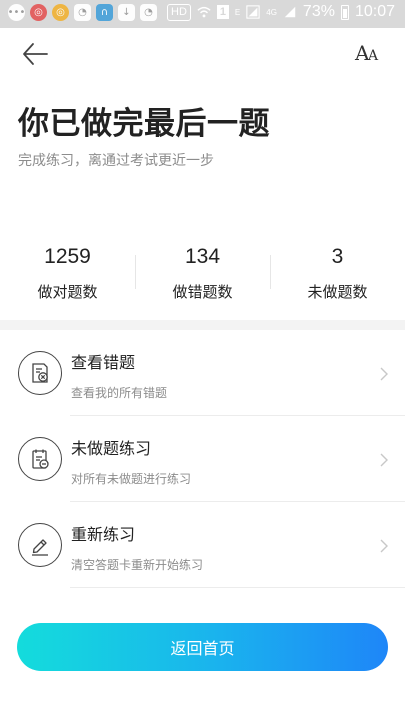  I want to click on wifi-icon, so click(204, 12).